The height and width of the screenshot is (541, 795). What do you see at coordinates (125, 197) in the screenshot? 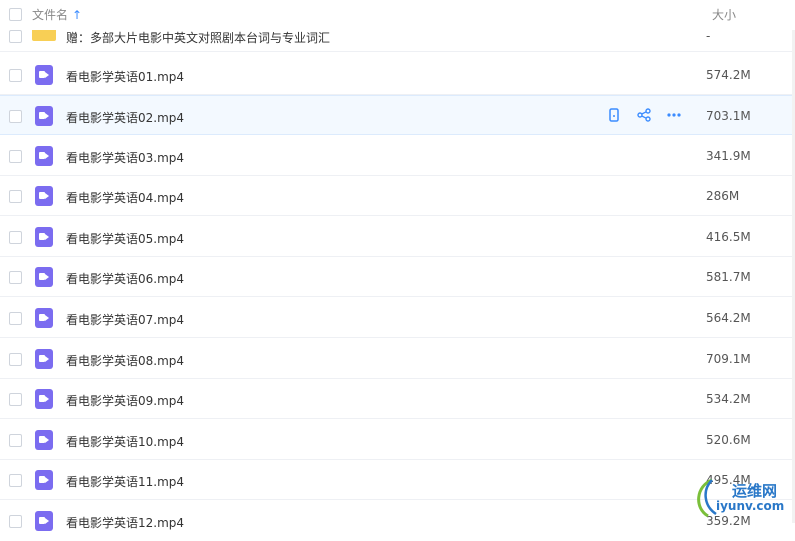
I see `file-name: 看电影学英语04.mp4` at bounding box center [125, 197].